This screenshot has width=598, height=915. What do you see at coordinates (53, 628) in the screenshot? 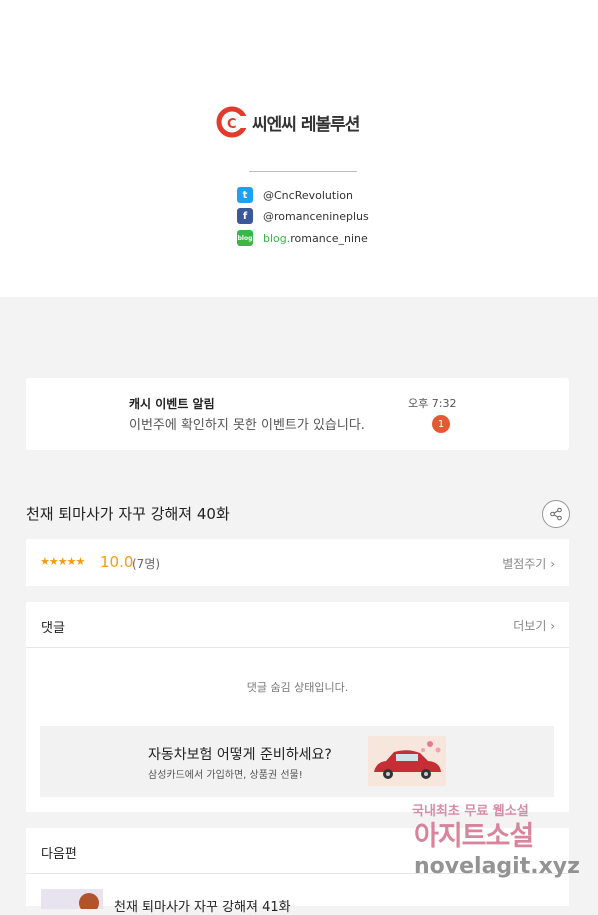
I see `comments-title: 댓글` at bounding box center [53, 628].